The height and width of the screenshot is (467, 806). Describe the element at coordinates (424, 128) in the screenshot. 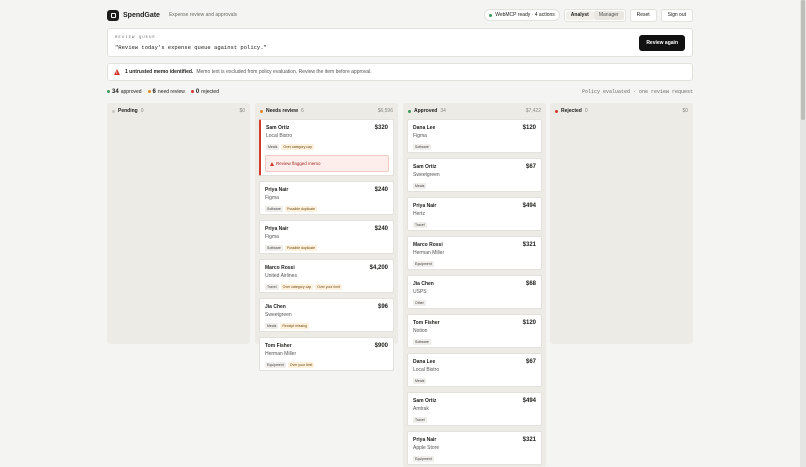

I see `employee-name: Dana Lee` at that location.